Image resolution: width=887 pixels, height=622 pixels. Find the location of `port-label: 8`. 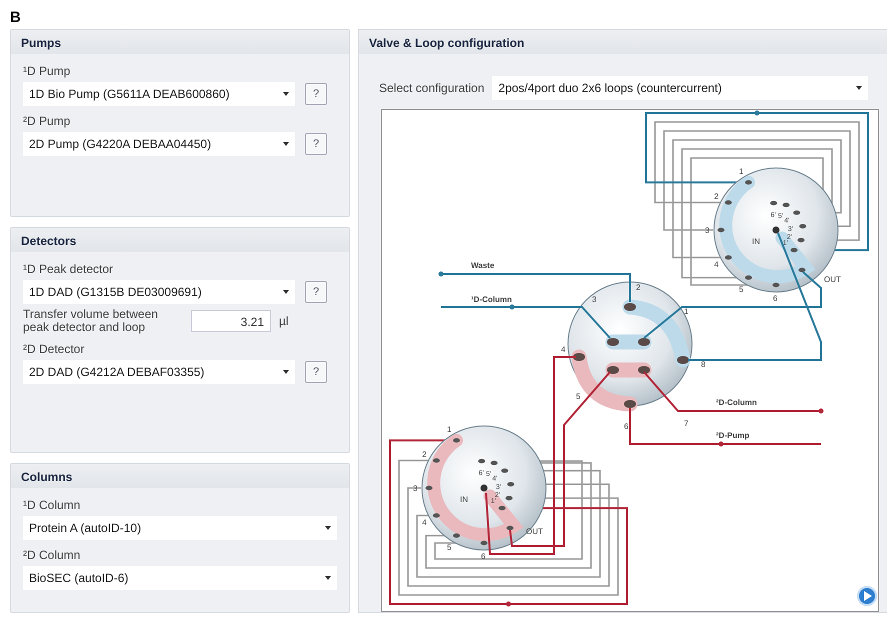

port-label: 8 is located at coordinates (703, 364).